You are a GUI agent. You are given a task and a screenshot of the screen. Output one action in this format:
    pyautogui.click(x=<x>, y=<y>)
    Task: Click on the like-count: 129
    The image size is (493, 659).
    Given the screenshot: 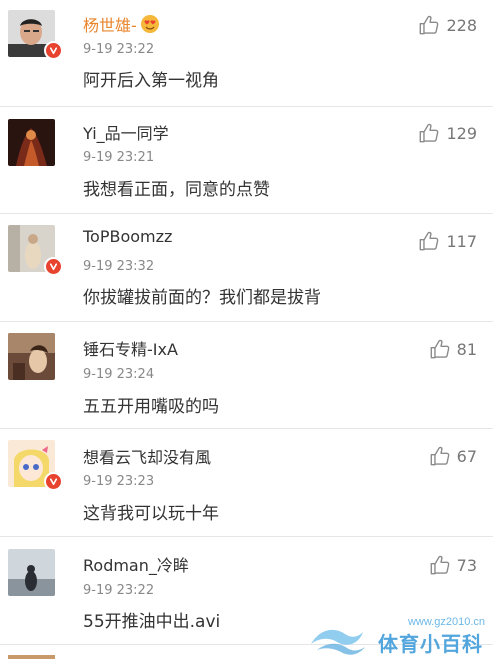 What is the action you would take?
    pyautogui.click(x=461, y=133)
    